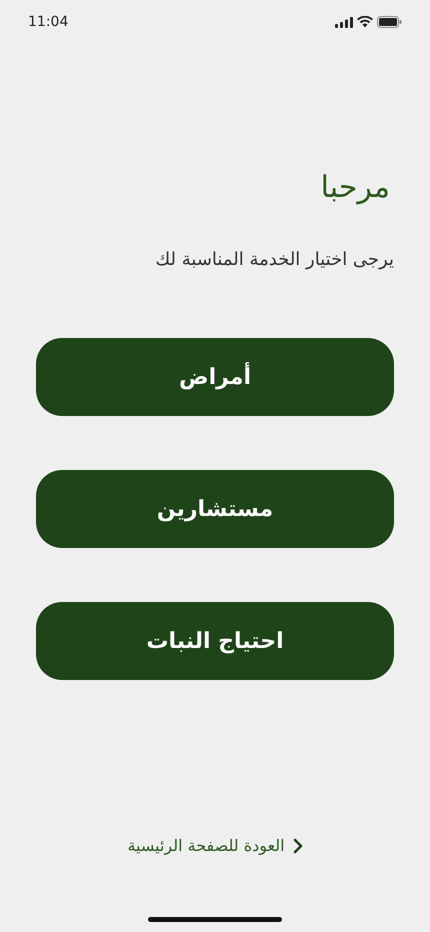  I want to click on service-button: أمراض, so click(215, 377).